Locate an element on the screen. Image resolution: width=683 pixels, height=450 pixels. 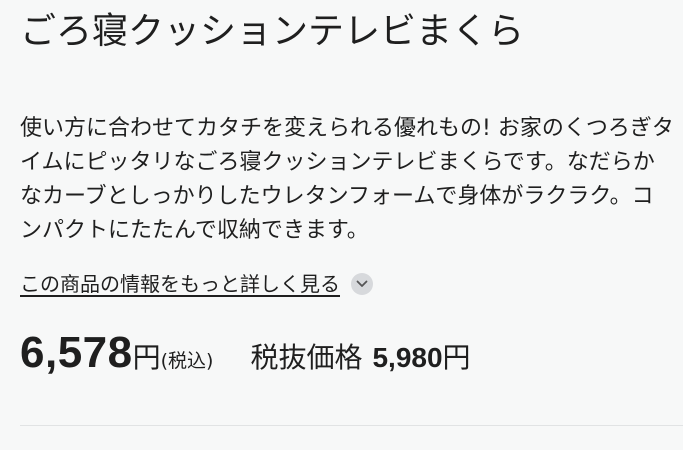
price-amount: 6,578 is located at coordinates (76, 352).